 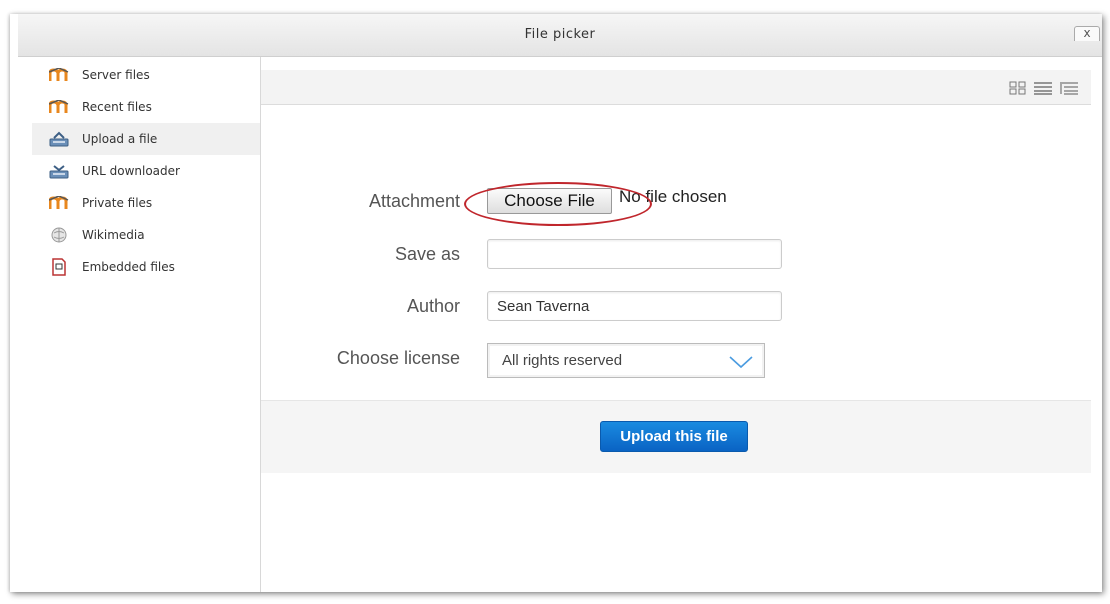 What do you see at coordinates (433, 306) in the screenshot?
I see `author-label: Author` at bounding box center [433, 306].